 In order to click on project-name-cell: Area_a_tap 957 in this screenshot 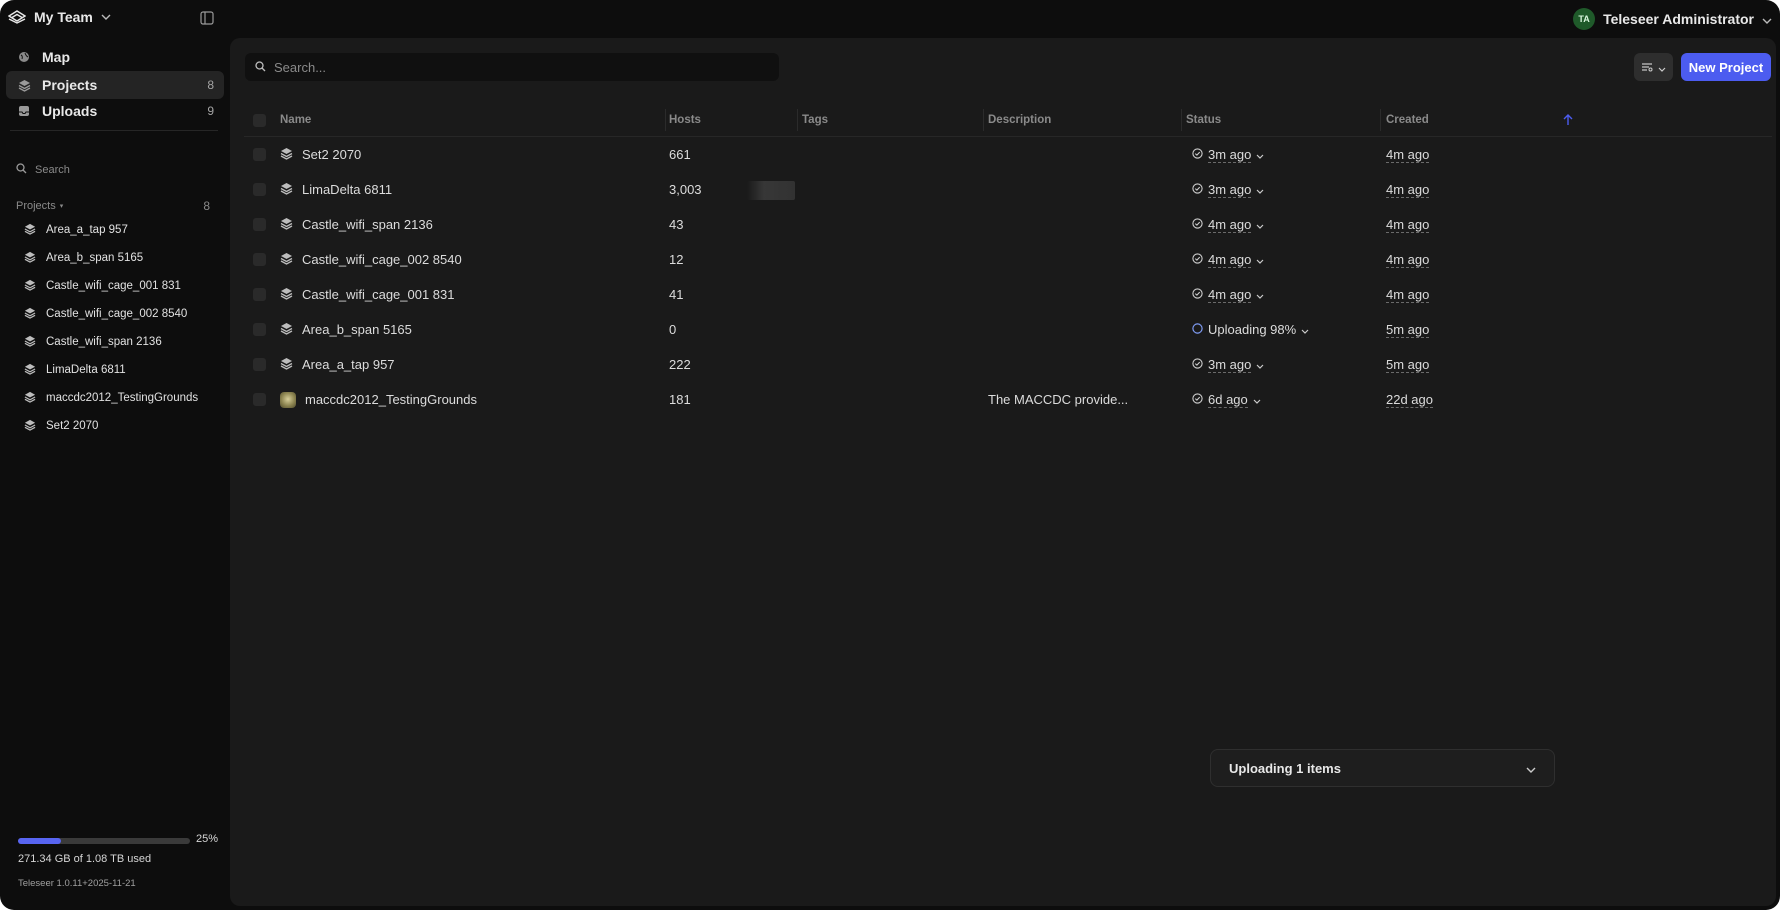, I will do `click(337, 364)`.